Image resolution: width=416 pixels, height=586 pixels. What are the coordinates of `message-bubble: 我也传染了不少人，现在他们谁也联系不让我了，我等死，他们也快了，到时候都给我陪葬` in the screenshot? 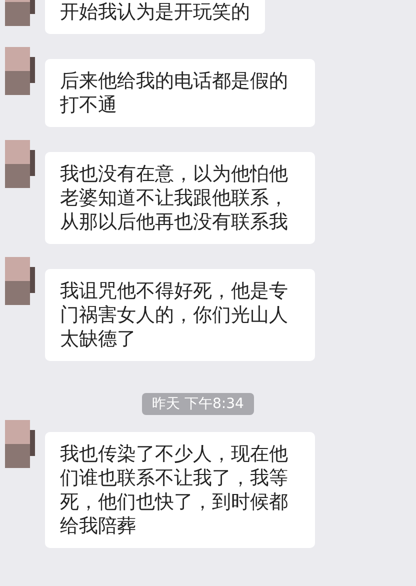 It's located at (180, 490).